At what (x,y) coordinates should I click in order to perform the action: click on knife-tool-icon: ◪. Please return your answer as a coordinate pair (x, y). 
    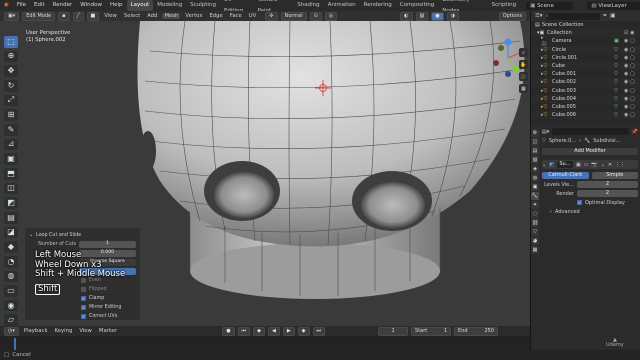
    Looking at the image, I should click on (11, 232).